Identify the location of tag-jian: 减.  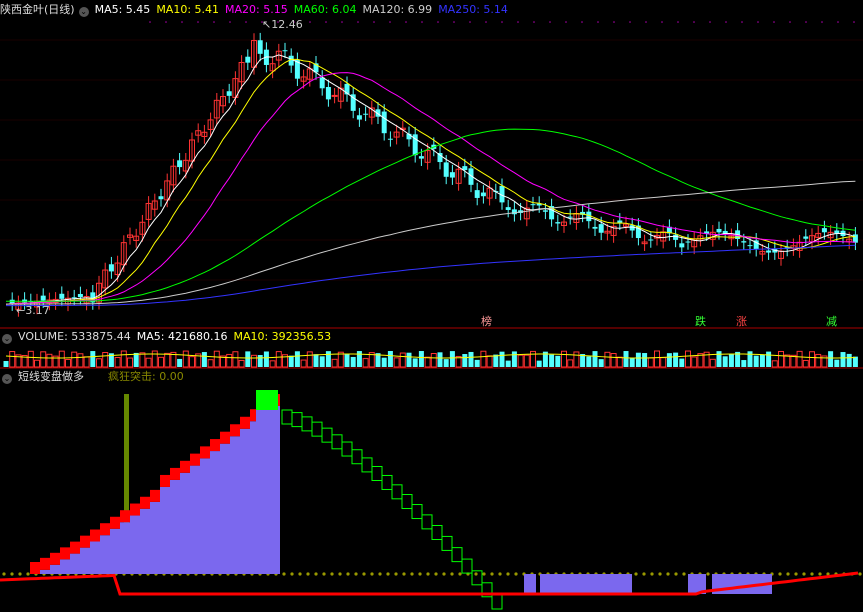
(831, 321).